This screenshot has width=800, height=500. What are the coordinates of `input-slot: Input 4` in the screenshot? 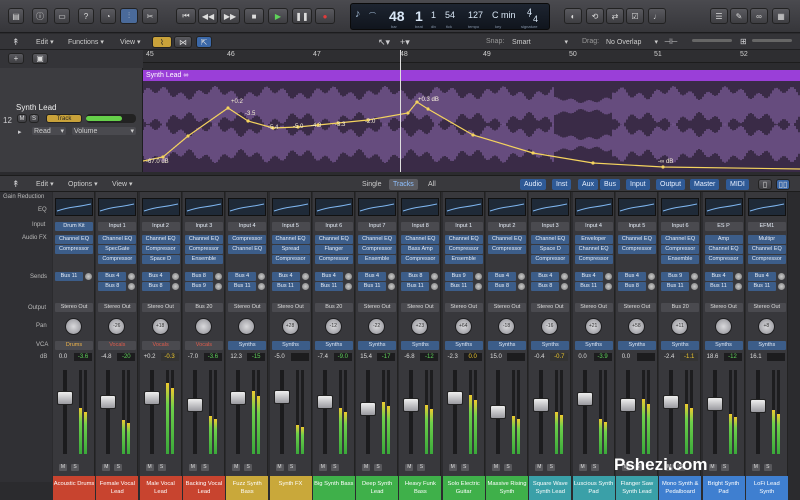 It's located at (247, 226).